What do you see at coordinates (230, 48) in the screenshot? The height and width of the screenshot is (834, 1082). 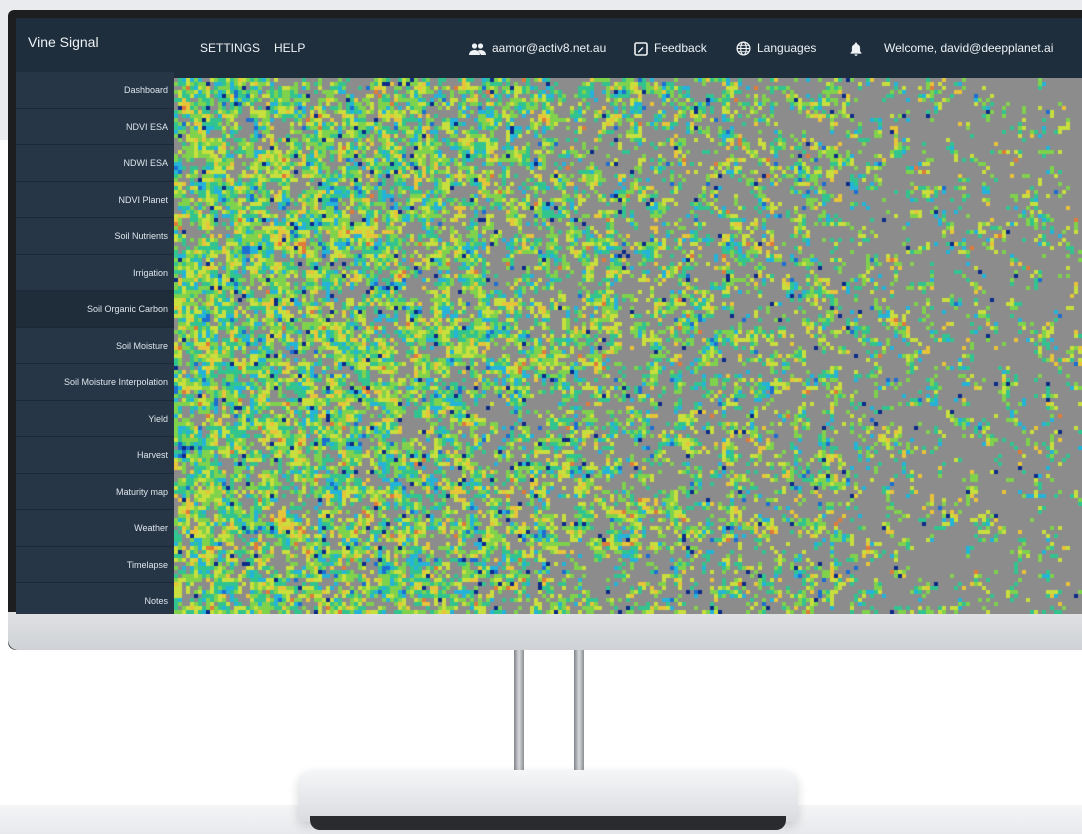 I see `settings-menu: SETTINGS` at bounding box center [230, 48].